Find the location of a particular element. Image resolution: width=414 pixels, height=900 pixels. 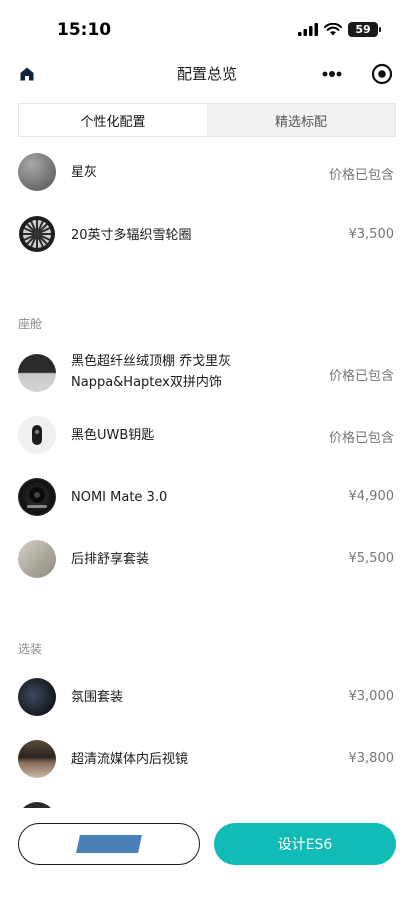

config-tabs: 个性化配置 精选标配 is located at coordinates (207, 120).